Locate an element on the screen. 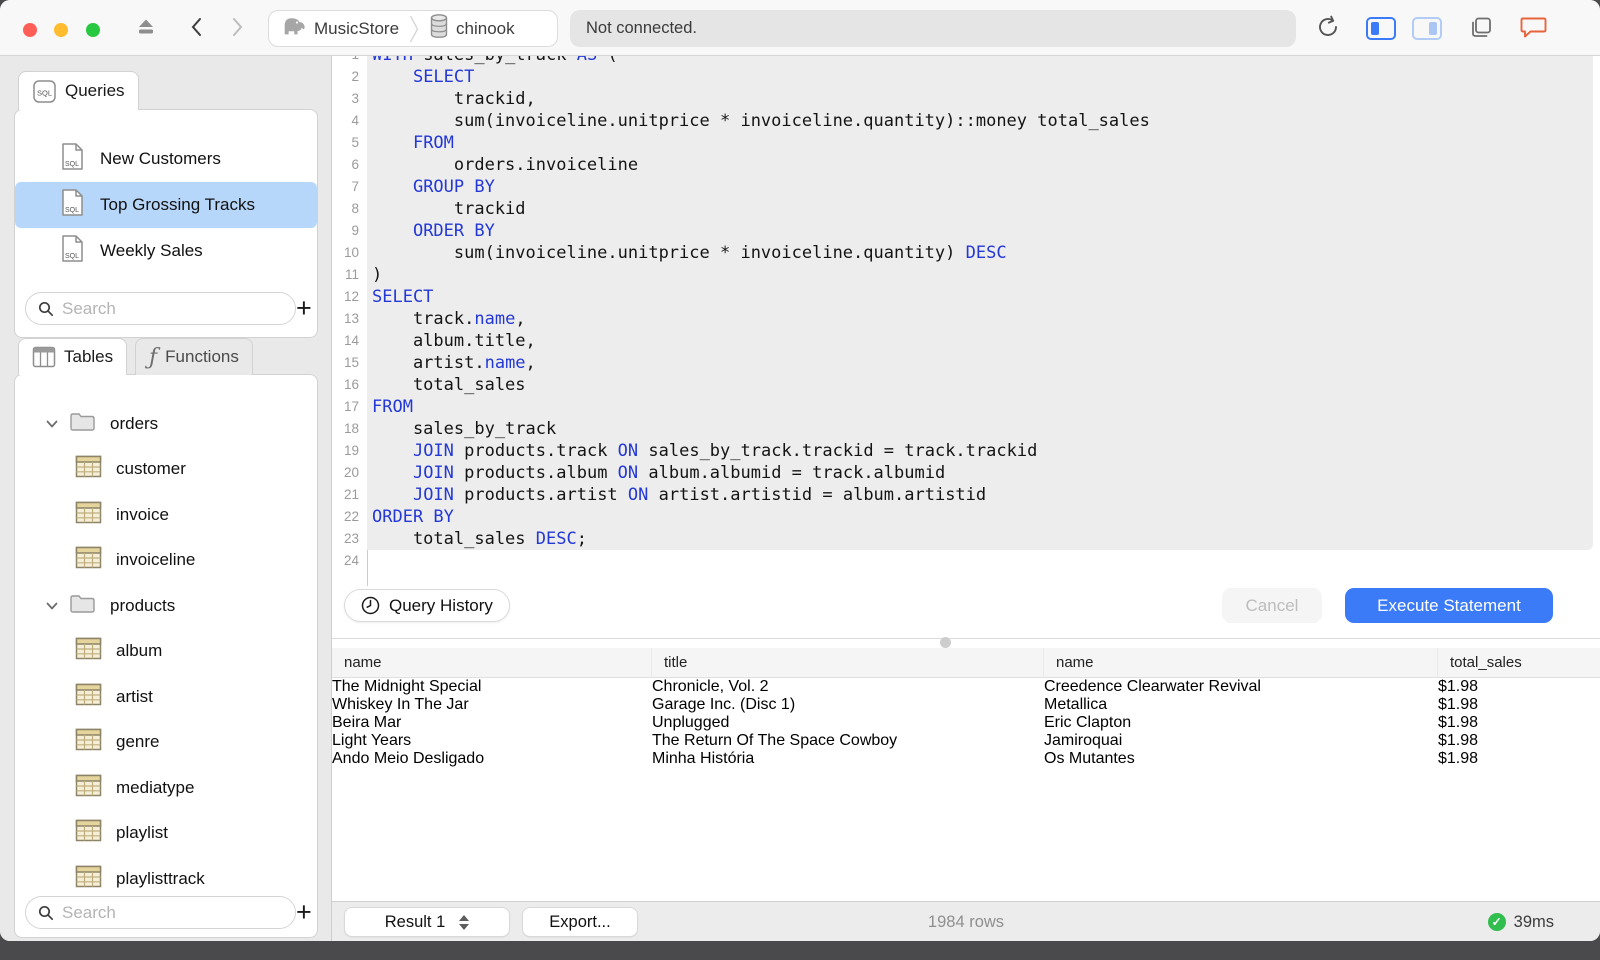  close-window-button is located at coordinates (30, 30).